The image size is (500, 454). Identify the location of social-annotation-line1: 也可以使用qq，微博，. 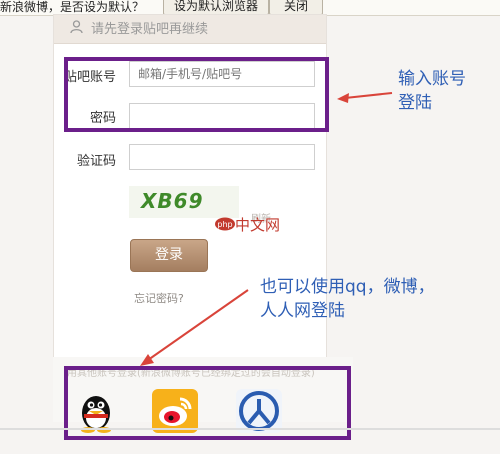
(347, 287).